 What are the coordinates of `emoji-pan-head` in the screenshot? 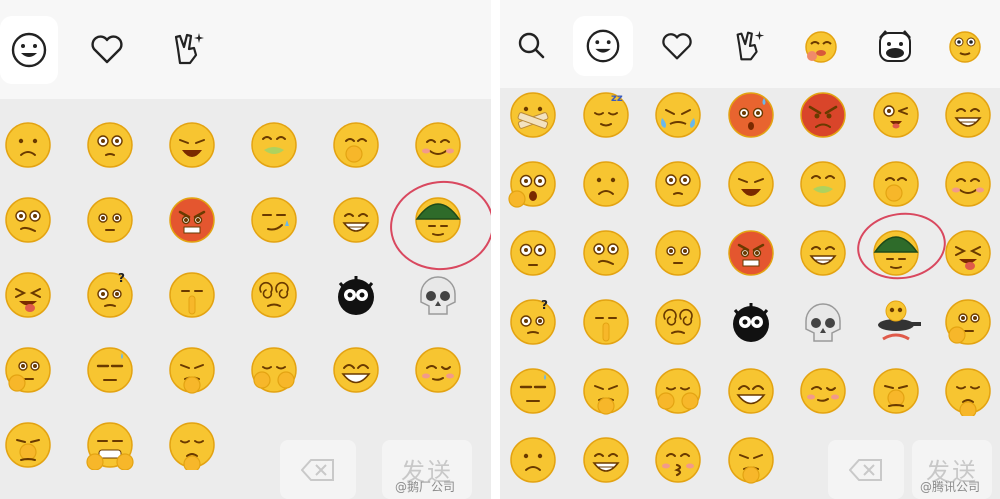 It's located at (896, 322).